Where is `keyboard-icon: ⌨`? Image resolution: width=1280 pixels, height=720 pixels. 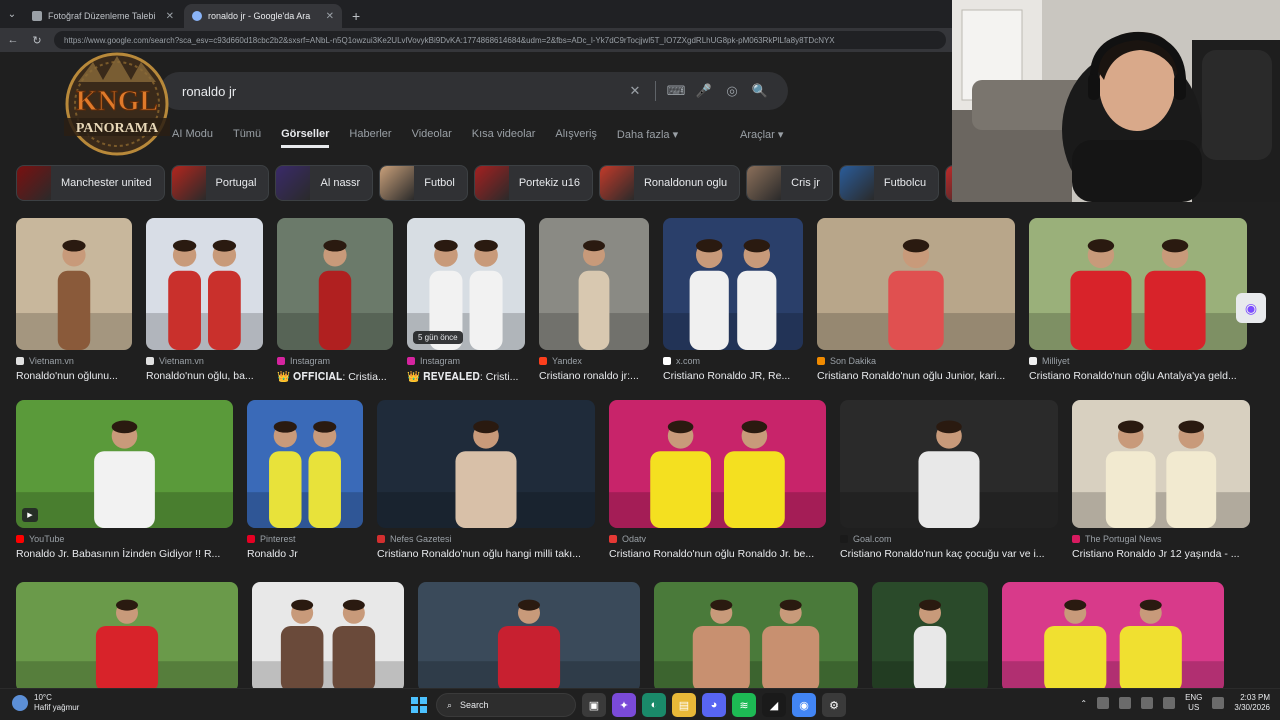 keyboard-icon: ⌨ is located at coordinates (676, 91).